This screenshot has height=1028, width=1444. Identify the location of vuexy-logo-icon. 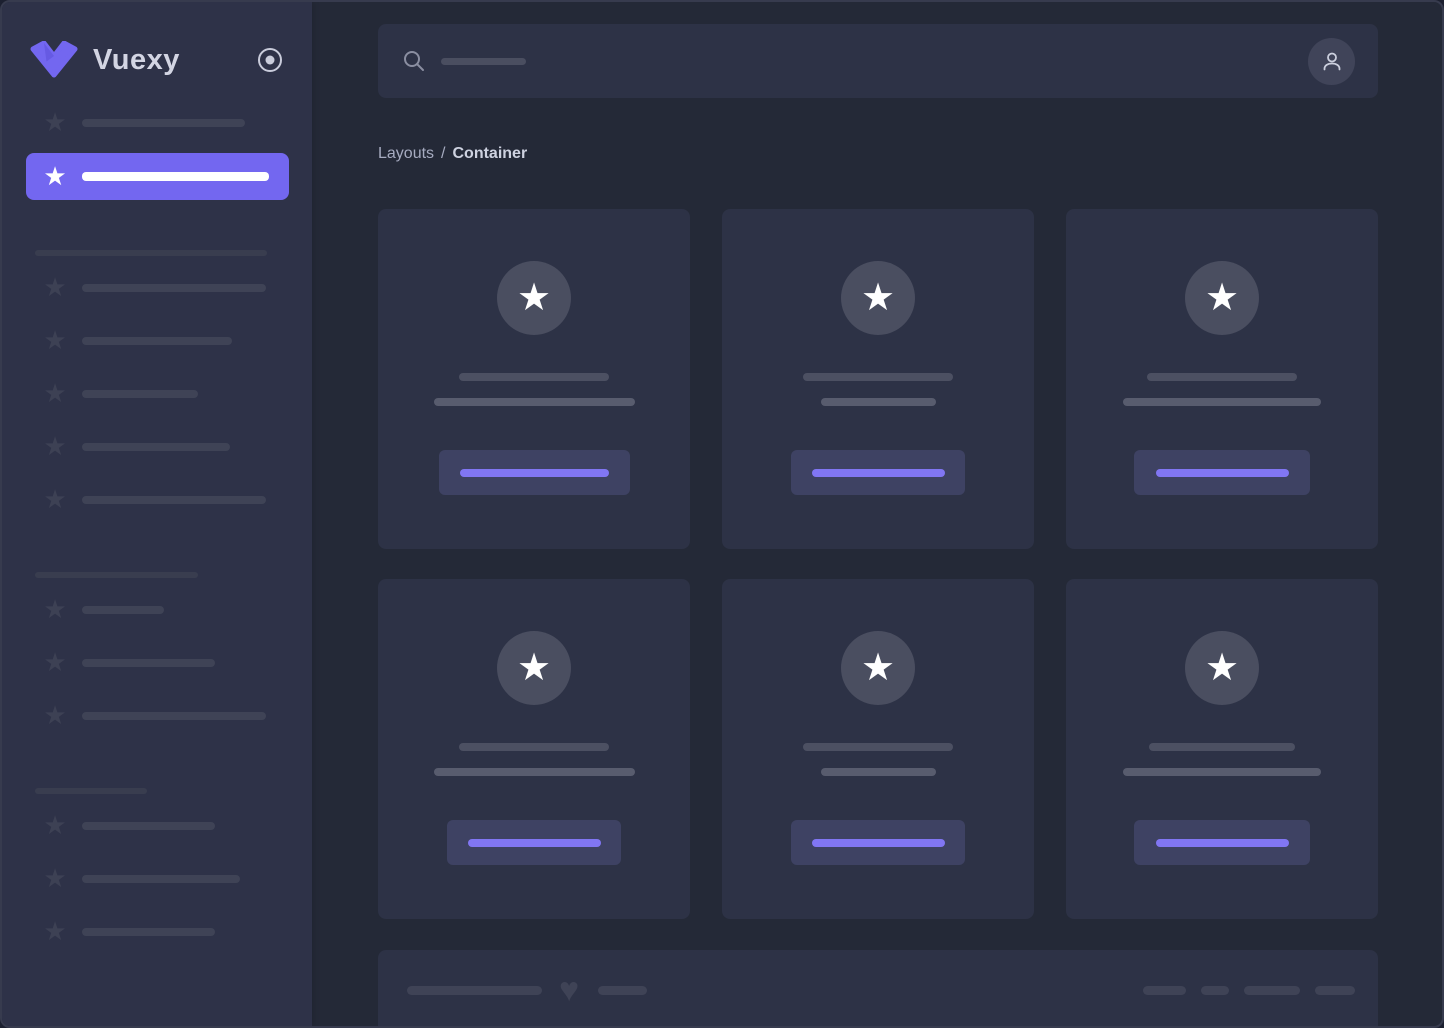
(54, 60).